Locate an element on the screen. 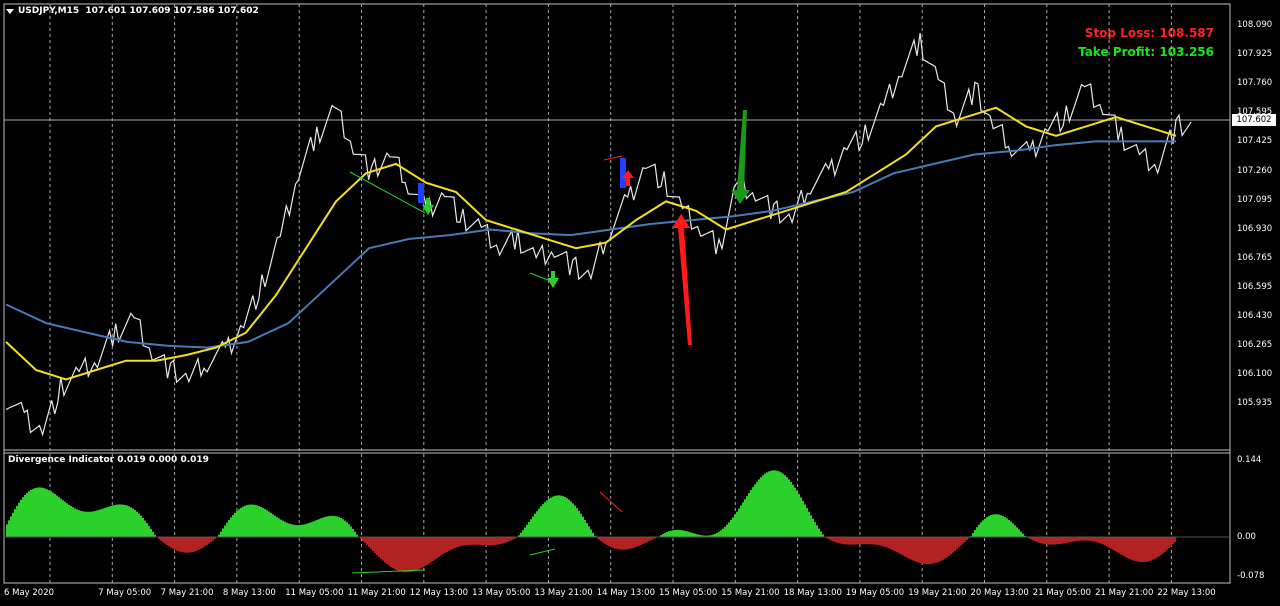 This screenshot has height=606, width=1280. time-tick: 13 May 21:00 is located at coordinates (563, 593).